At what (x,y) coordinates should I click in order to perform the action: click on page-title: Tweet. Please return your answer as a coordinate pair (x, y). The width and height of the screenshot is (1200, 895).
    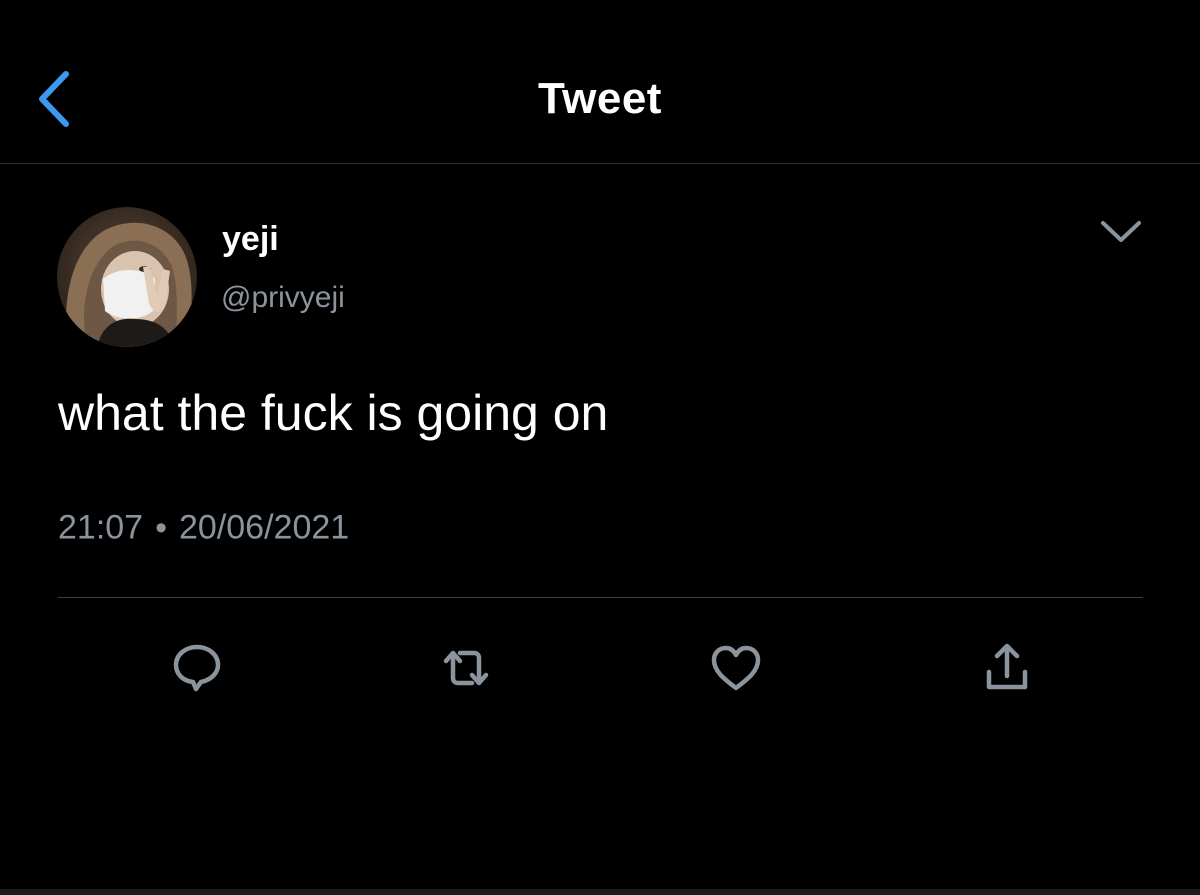
    Looking at the image, I should click on (600, 98).